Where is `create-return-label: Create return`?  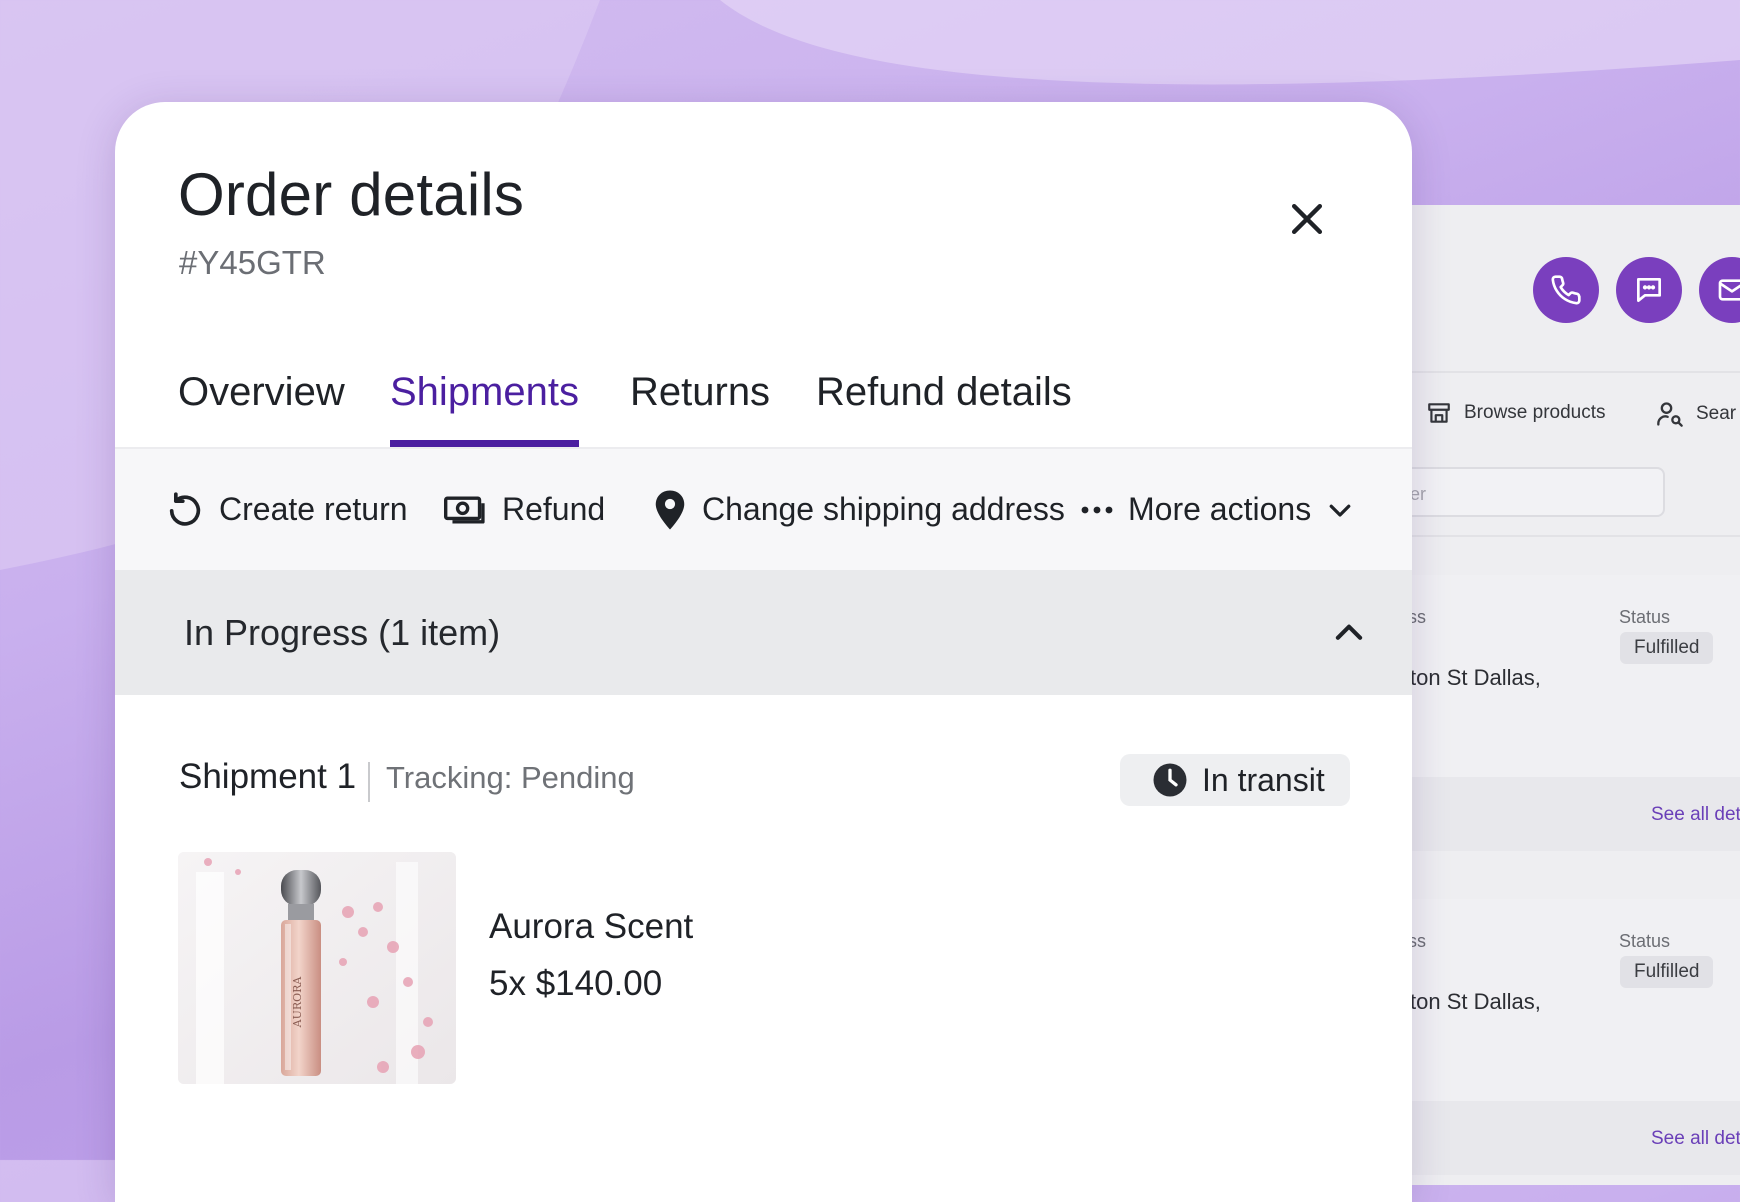
create-return-label: Create return is located at coordinates (313, 509).